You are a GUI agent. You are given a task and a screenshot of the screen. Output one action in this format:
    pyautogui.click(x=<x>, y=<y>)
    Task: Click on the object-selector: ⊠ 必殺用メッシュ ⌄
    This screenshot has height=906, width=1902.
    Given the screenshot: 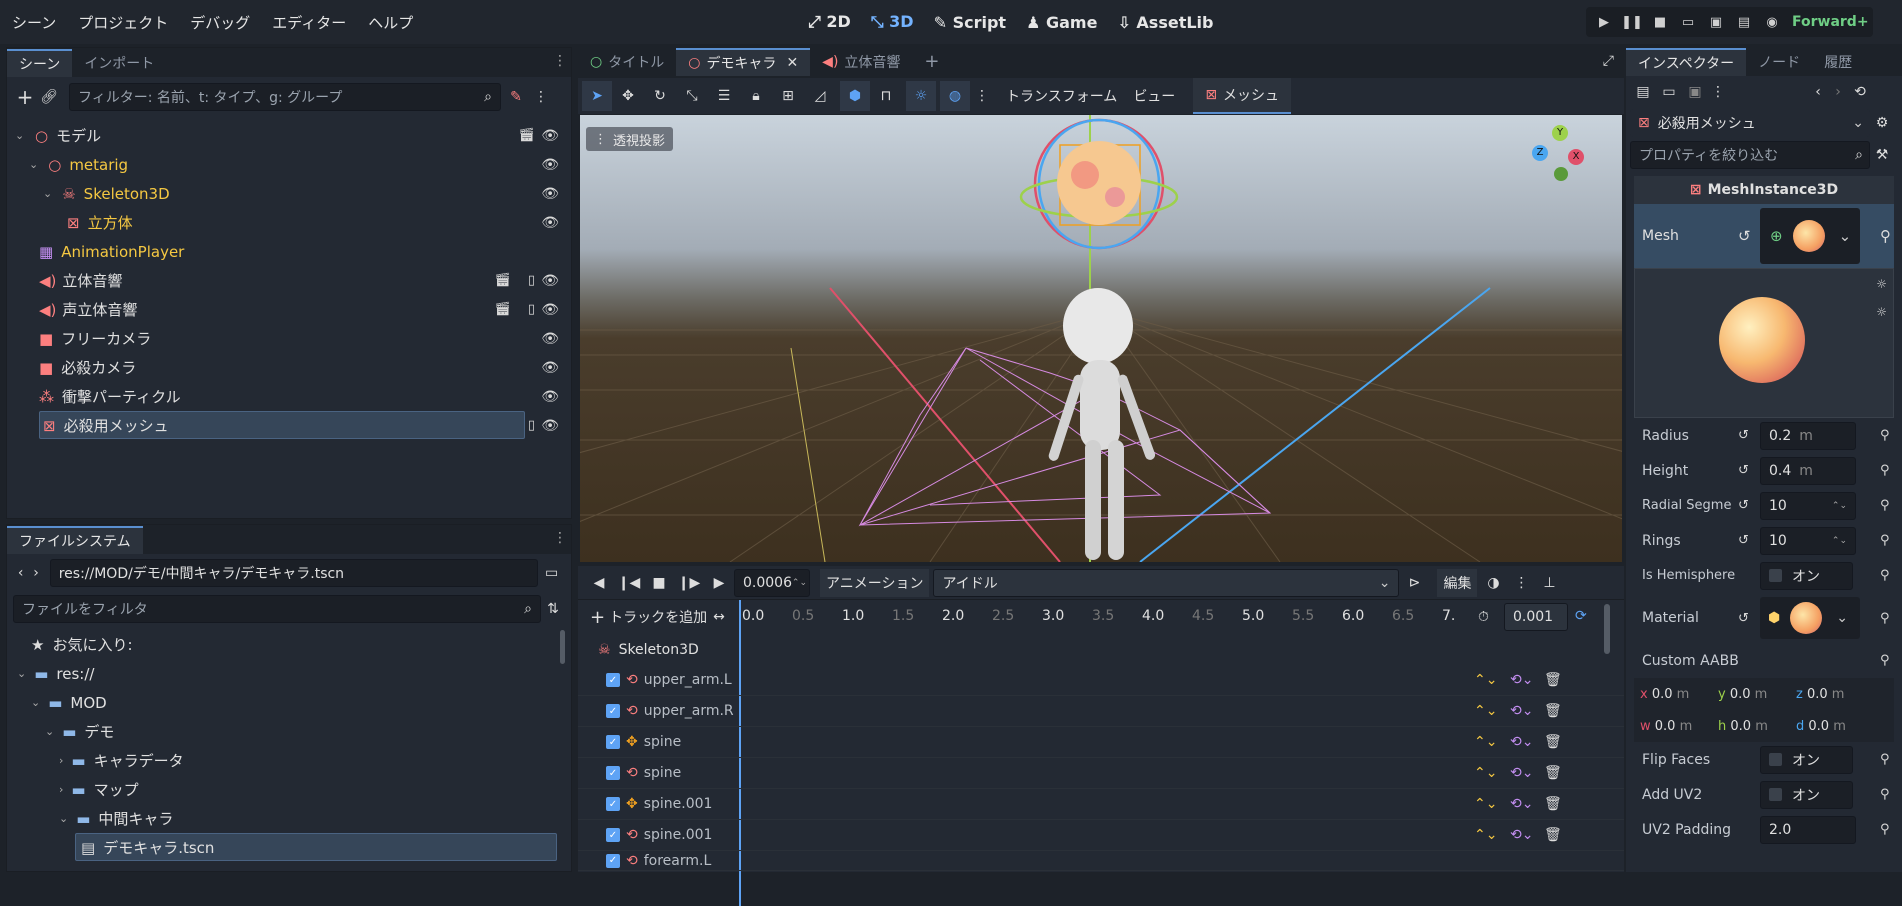 What is the action you would take?
    pyautogui.click(x=1750, y=123)
    